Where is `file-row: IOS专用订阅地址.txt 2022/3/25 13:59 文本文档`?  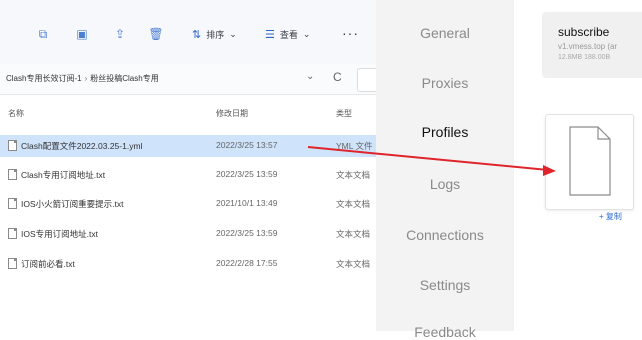
file-row: IOS专用订阅地址.txt 2022/3/25 13:59 文本文档 is located at coordinates (188, 234).